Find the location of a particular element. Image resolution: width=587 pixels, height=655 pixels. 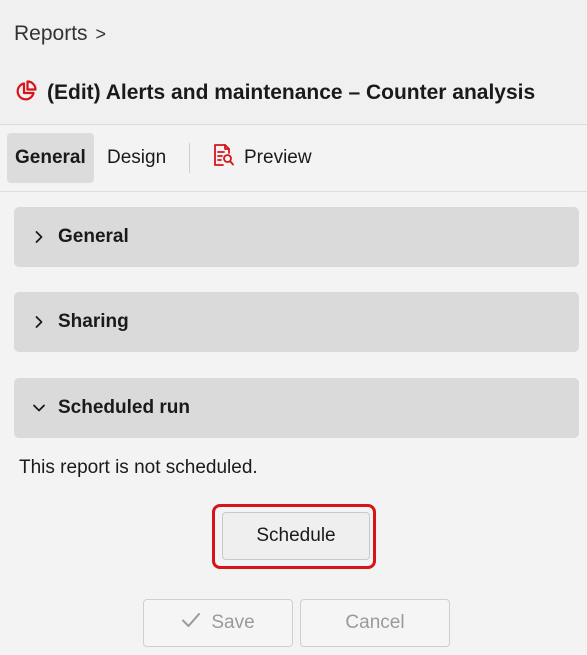

tab-design-label: Design is located at coordinates (137, 157).